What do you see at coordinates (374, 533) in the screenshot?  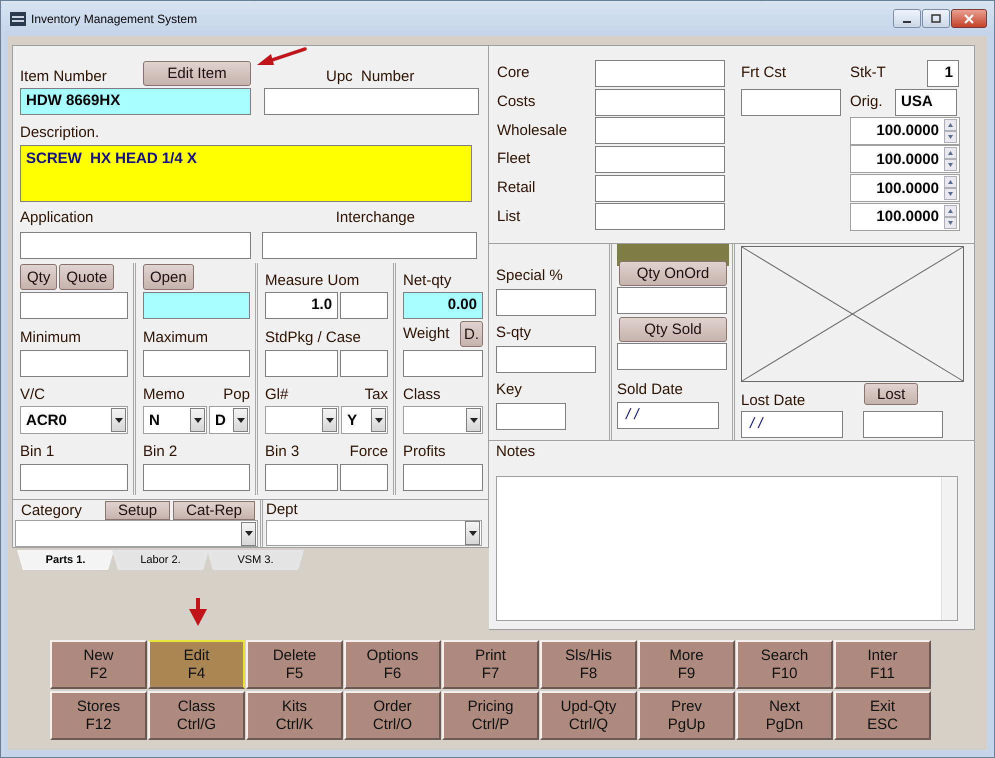 I see `dept-dropdown` at bounding box center [374, 533].